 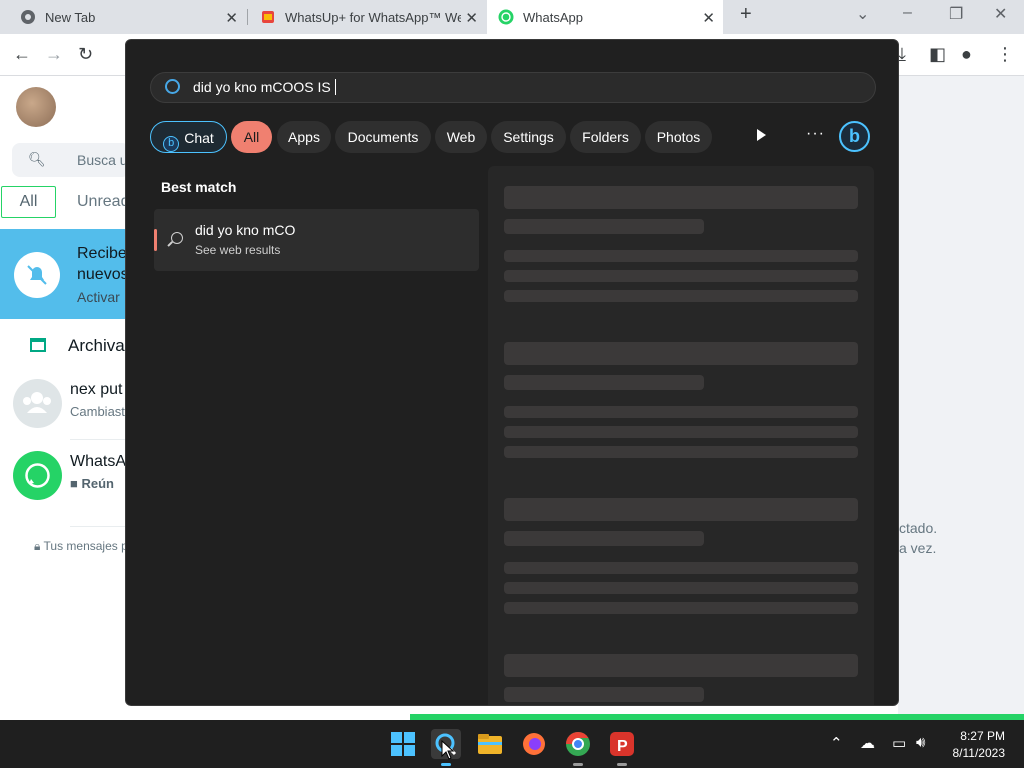 What do you see at coordinates (506, 17) in the screenshot?
I see `whatsapp-icon` at bounding box center [506, 17].